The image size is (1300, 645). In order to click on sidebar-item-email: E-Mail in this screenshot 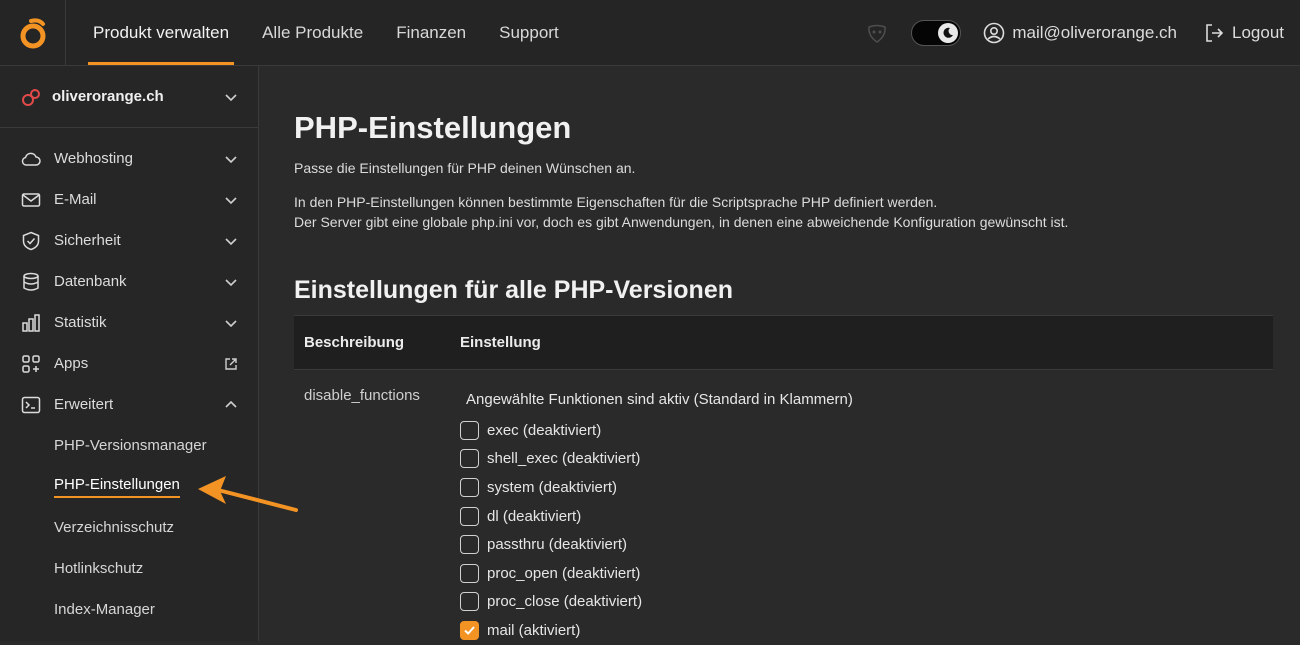, I will do `click(129, 199)`.